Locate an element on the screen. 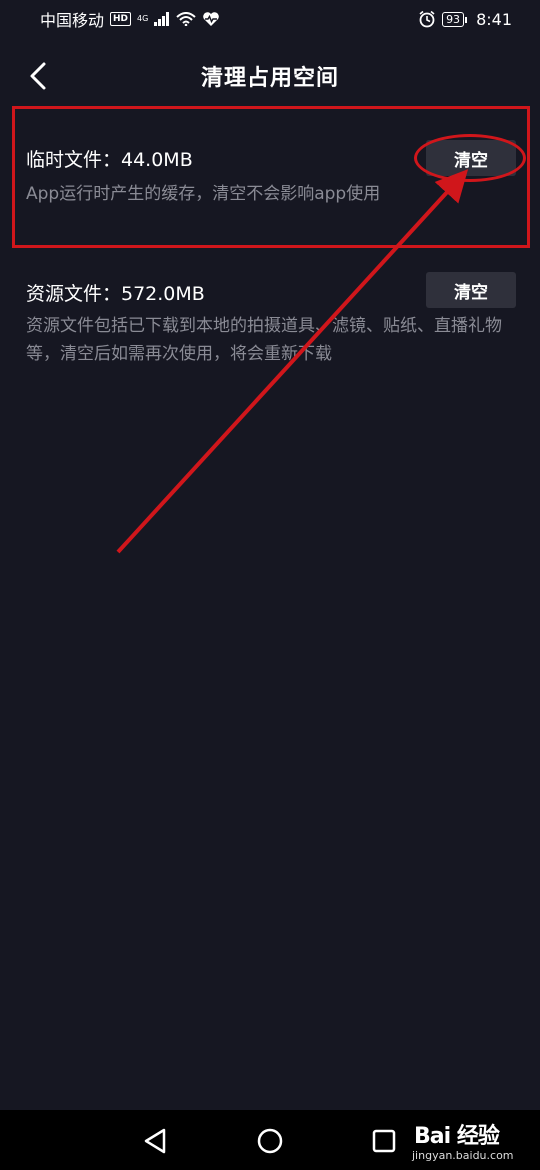 The image size is (540, 1170). chevron-left-icon is located at coordinates (38, 76).